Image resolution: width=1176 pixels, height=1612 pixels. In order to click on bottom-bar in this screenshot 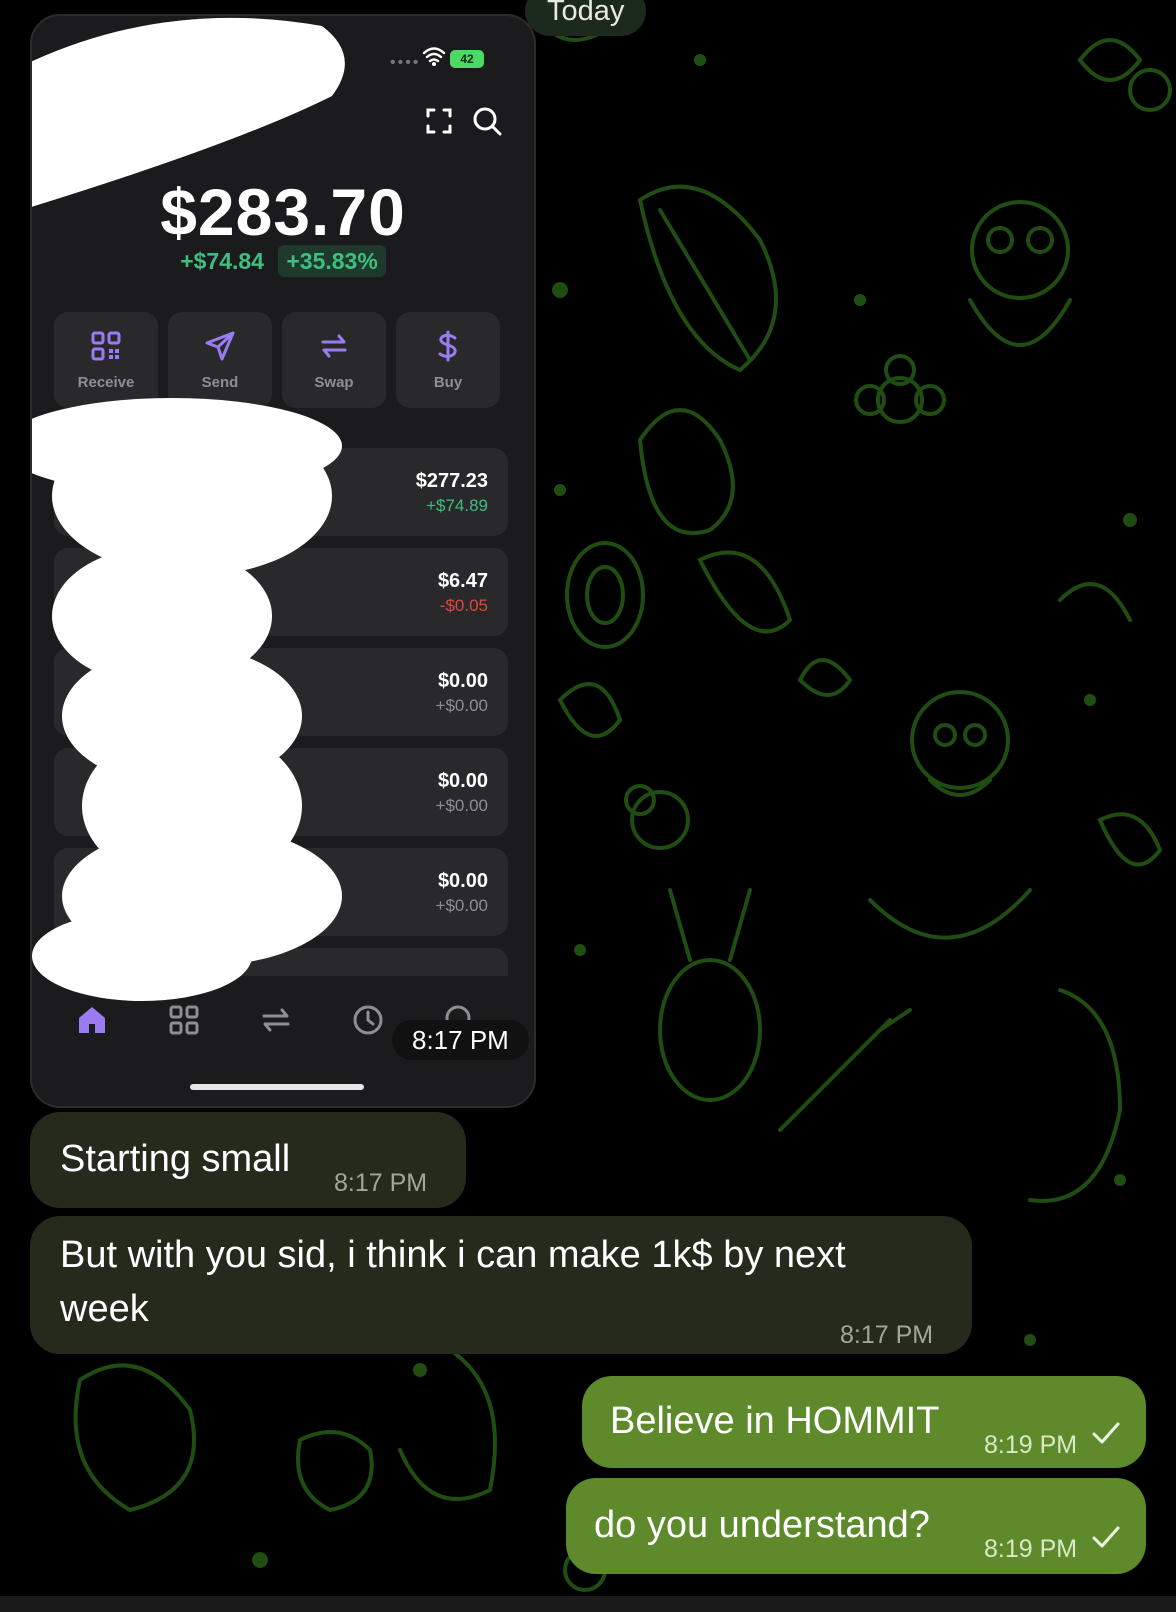, I will do `click(588, 1604)`.